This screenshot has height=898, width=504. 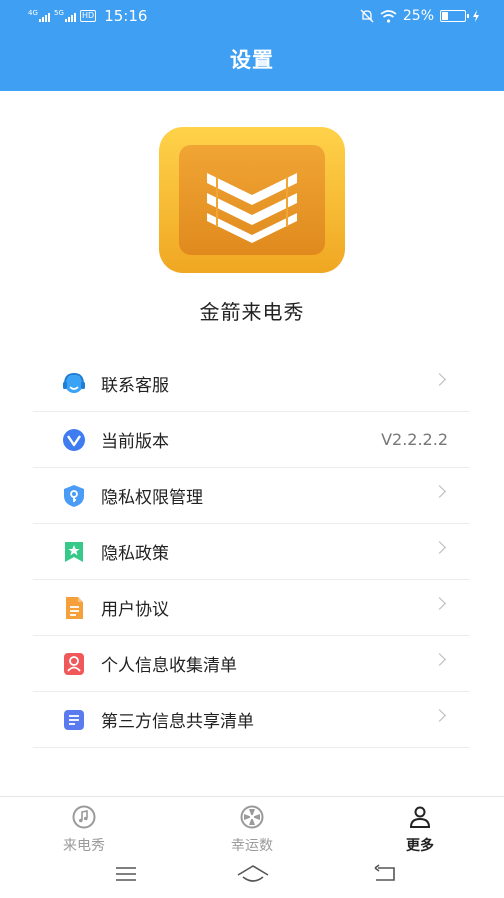 I want to click on profile-icon, so click(x=420, y=817).